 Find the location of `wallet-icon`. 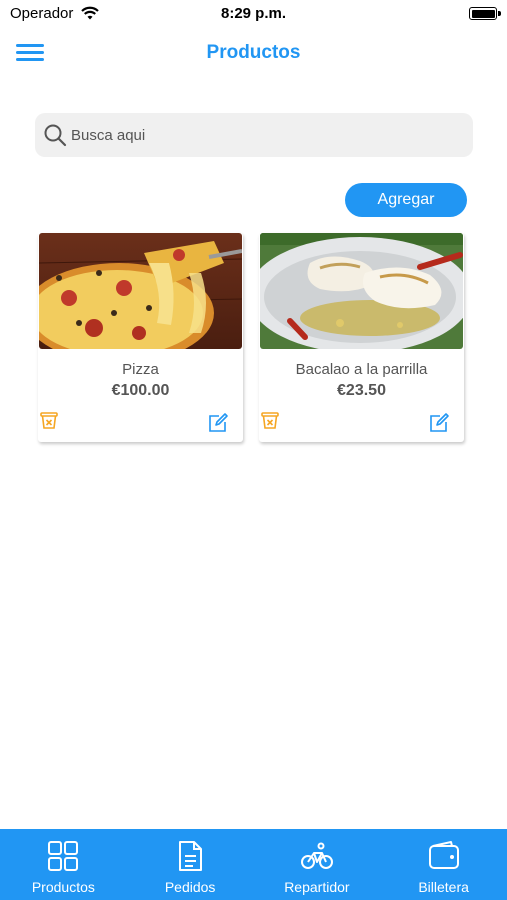

wallet-icon is located at coordinates (443, 855).